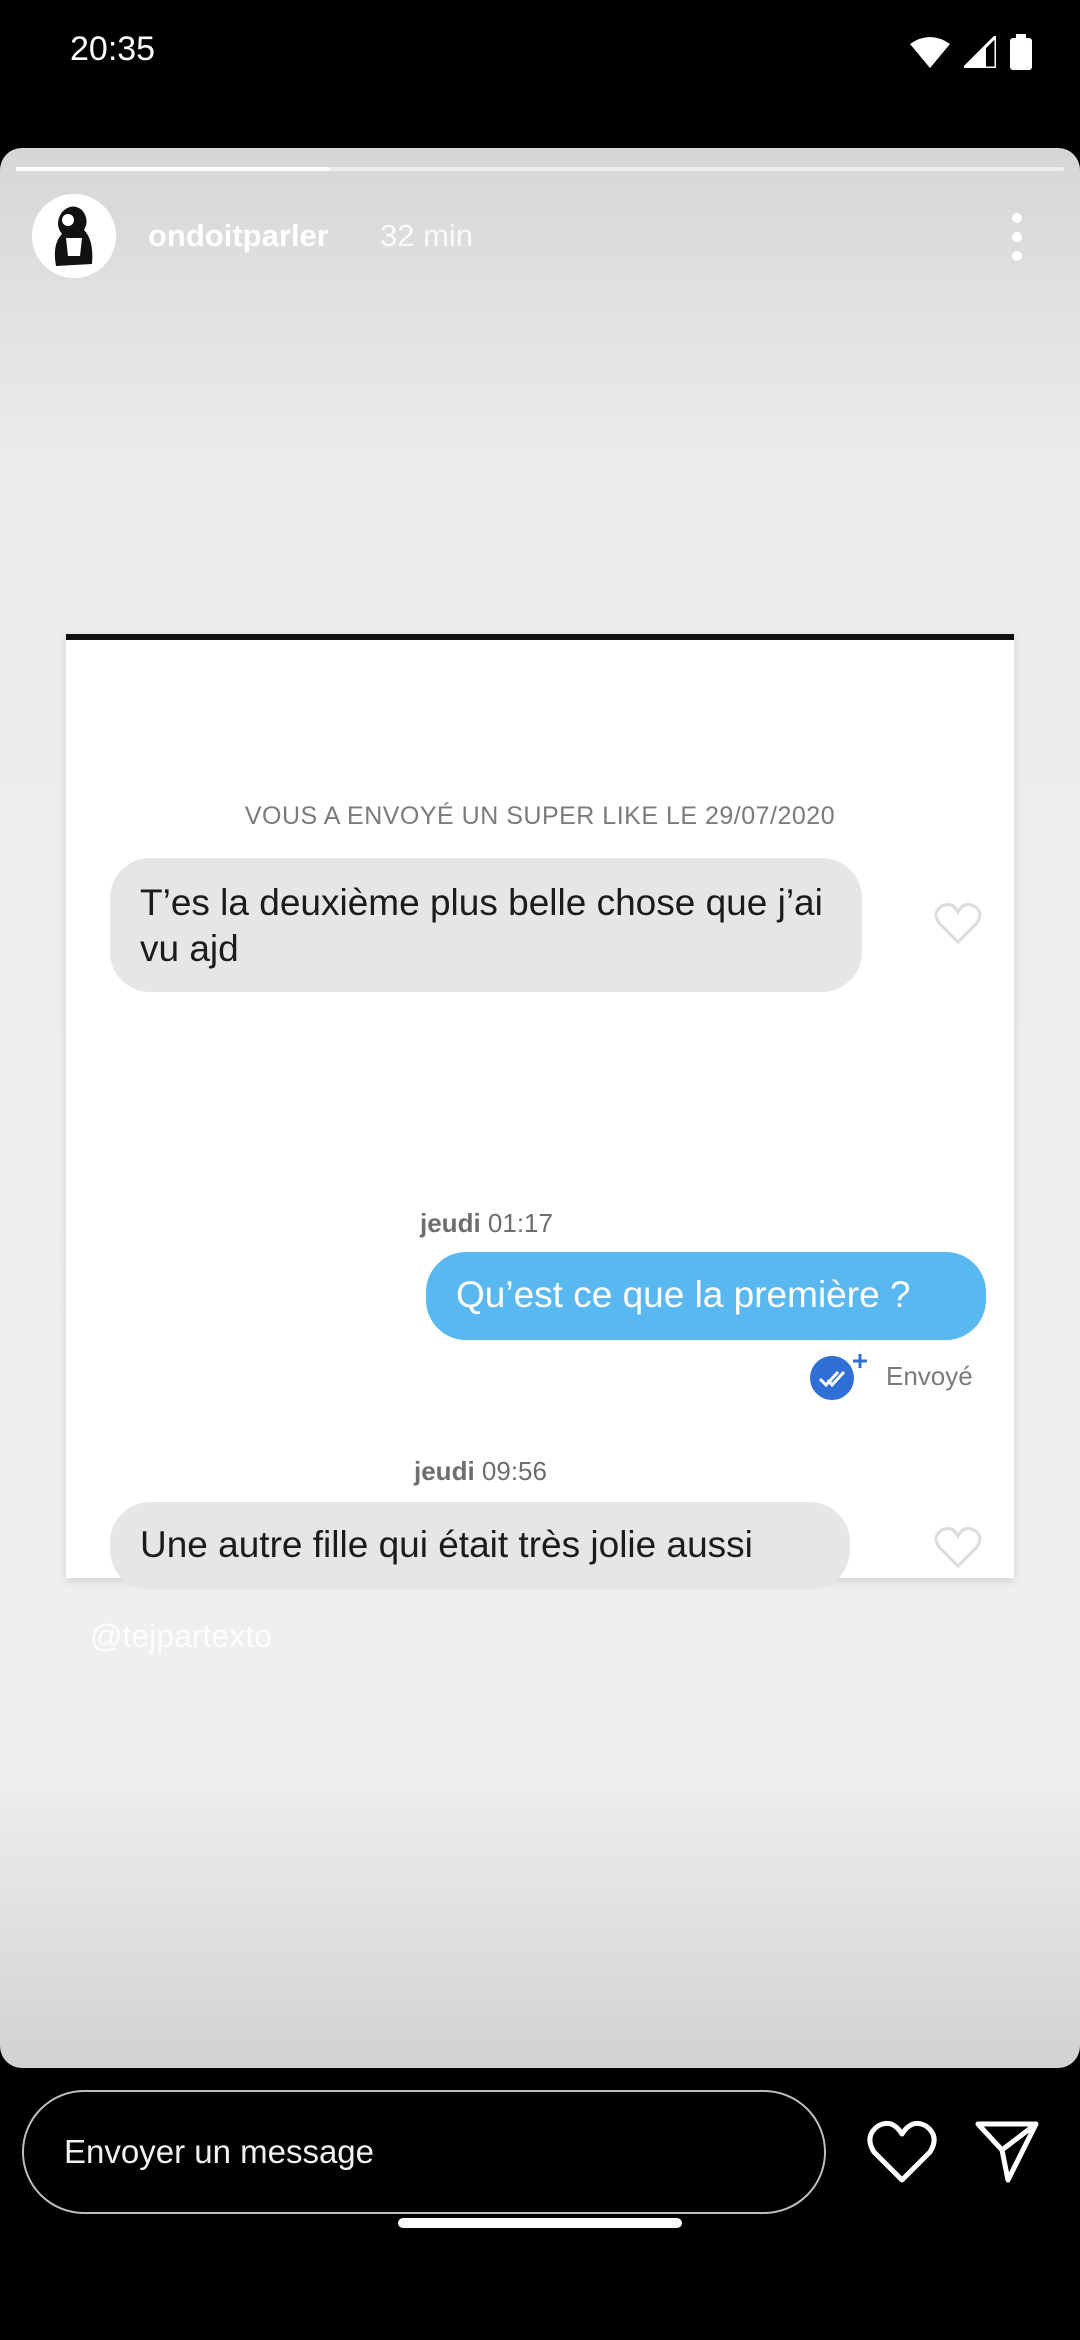 The image size is (1080, 2340). Describe the element at coordinates (113, 49) in the screenshot. I see `status-time: 20:35` at that location.